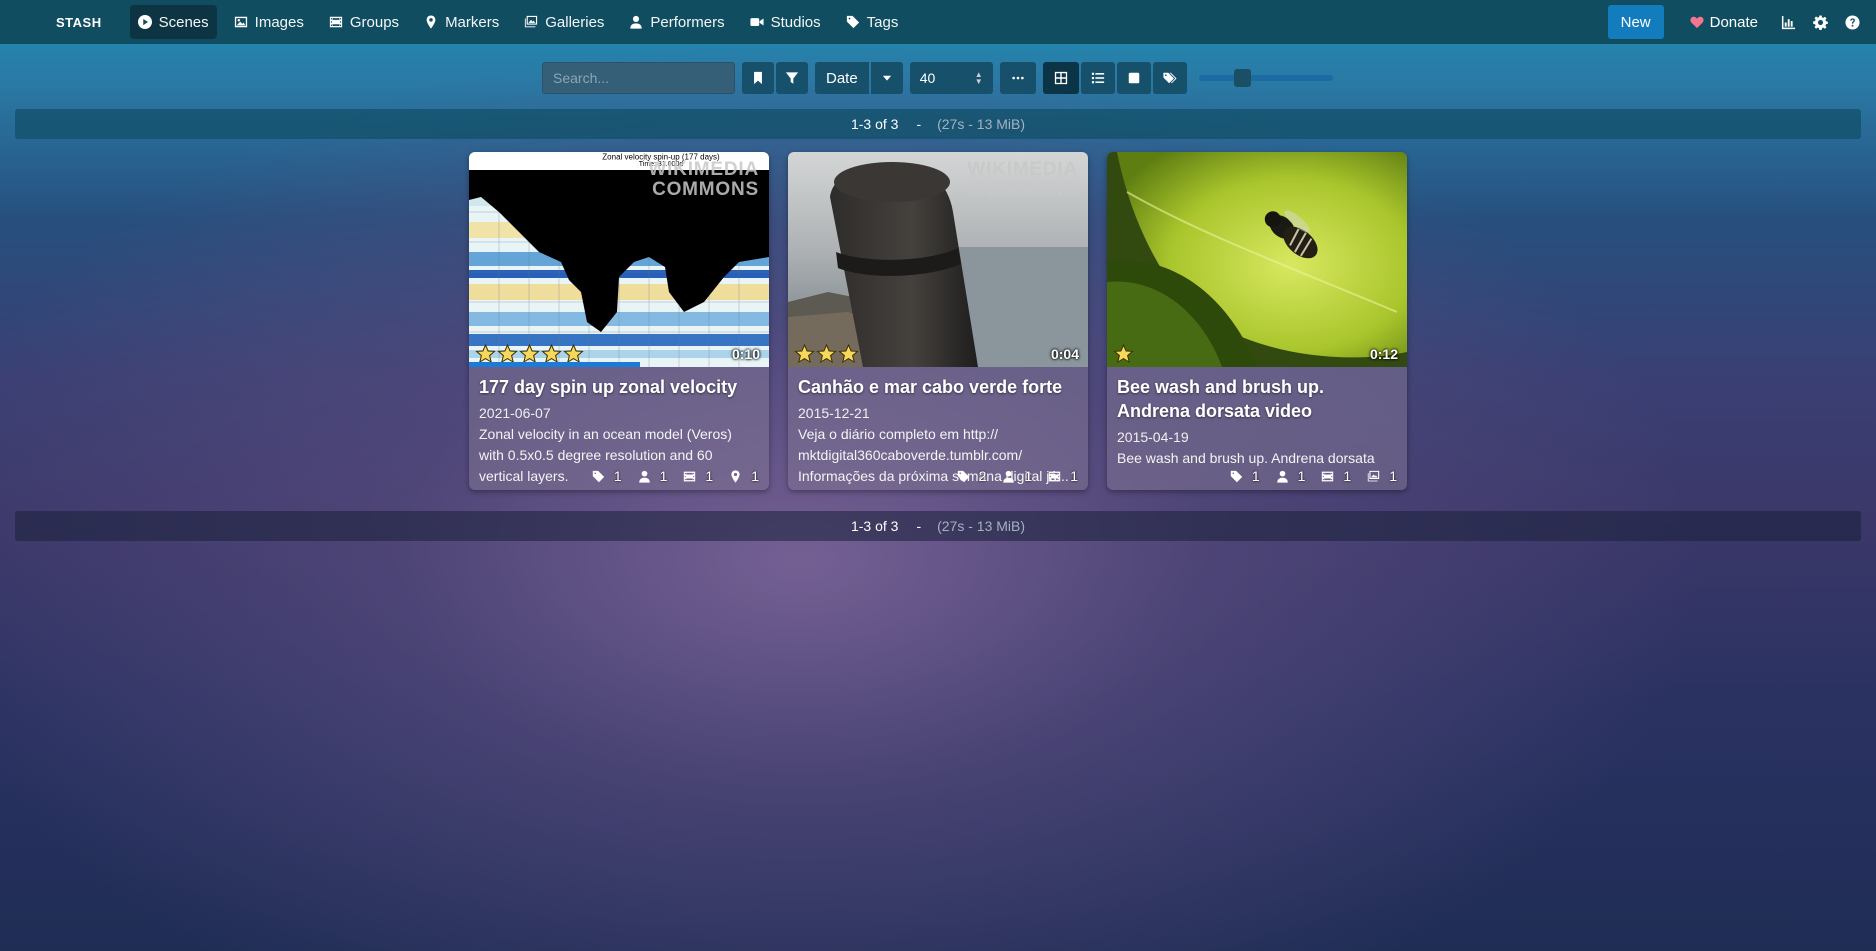 The width and height of the screenshot is (1876, 951). What do you see at coordinates (755, 476) in the screenshot?
I see `marker-count: 1` at bounding box center [755, 476].